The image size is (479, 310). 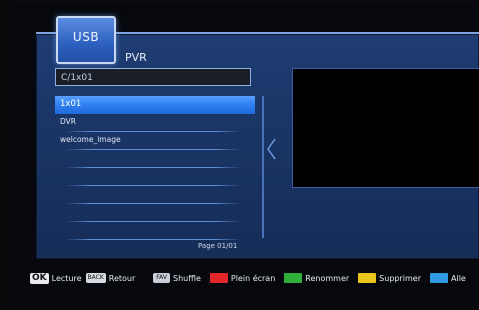 What do you see at coordinates (327, 278) in the screenshot?
I see `green-hint-label: Renommer` at bounding box center [327, 278].